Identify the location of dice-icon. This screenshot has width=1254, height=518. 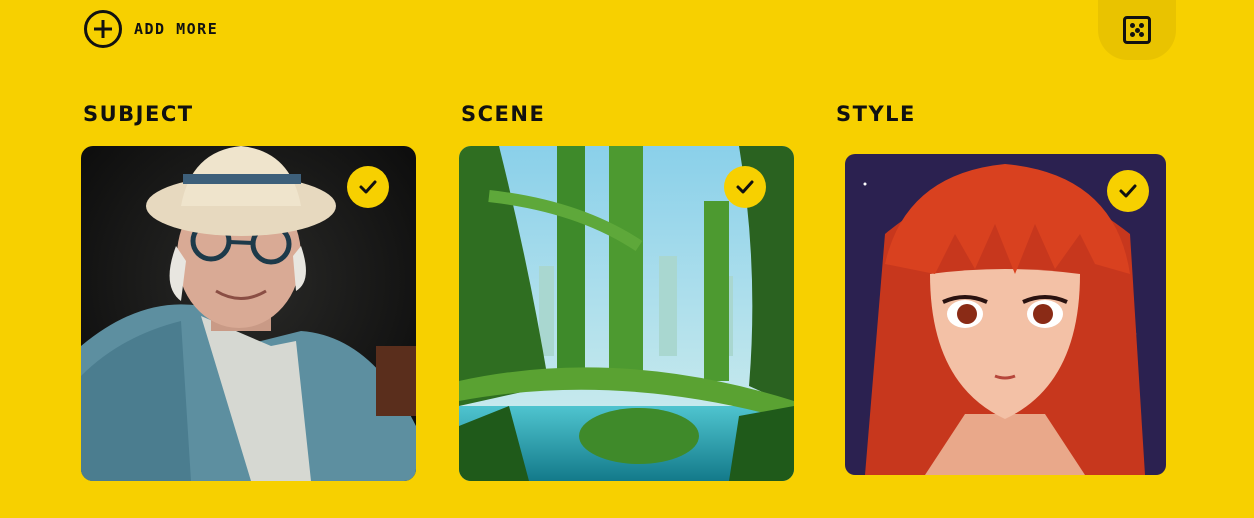
(1137, 30).